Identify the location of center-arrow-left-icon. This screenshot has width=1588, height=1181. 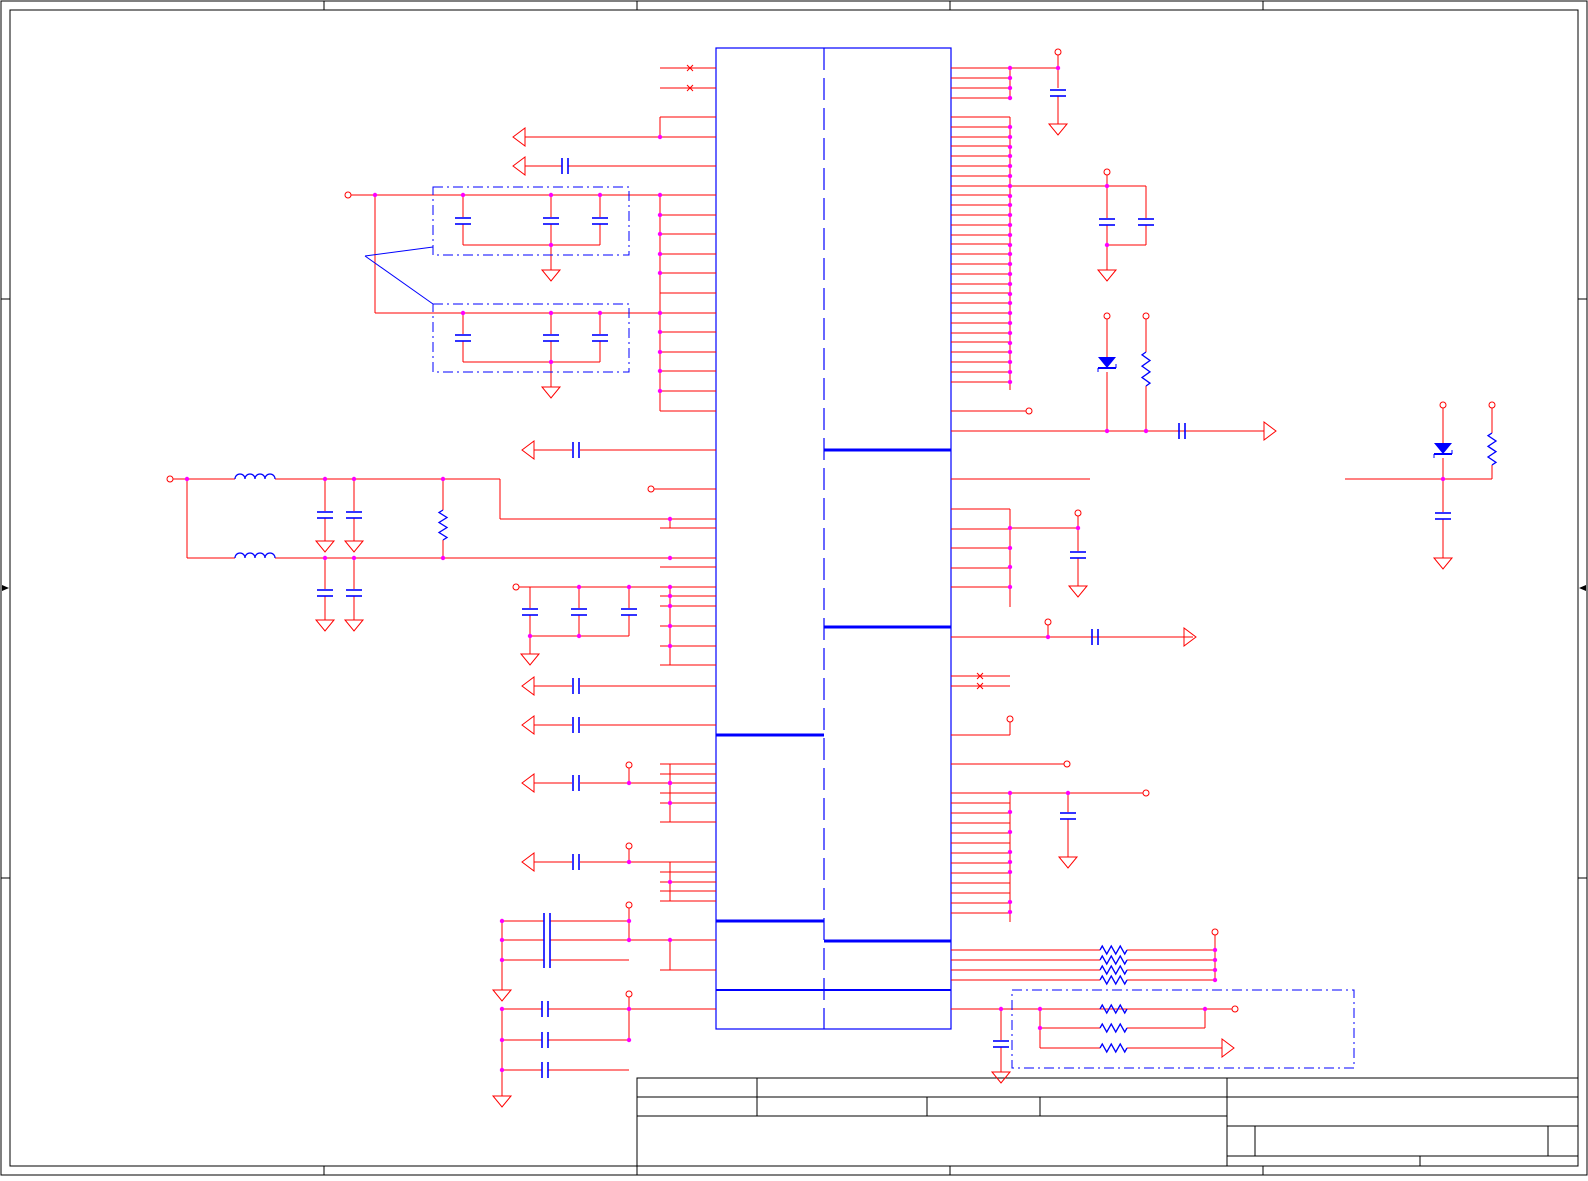
(5, 588).